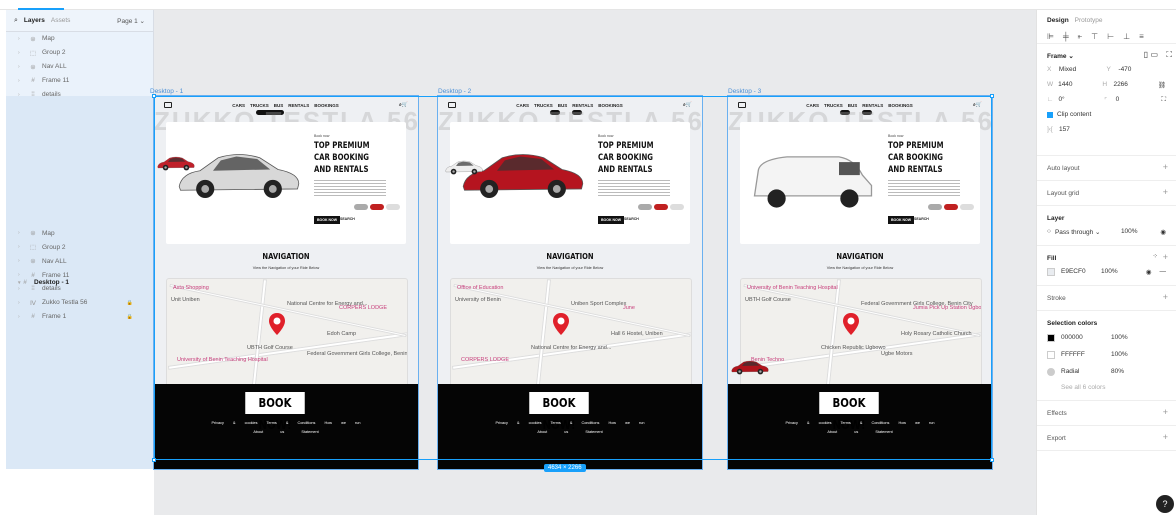 This screenshot has width=1176, height=515. What do you see at coordinates (1089, 20) in the screenshot?
I see `tab-prototype: Prototype` at bounding box center [1089, 20].